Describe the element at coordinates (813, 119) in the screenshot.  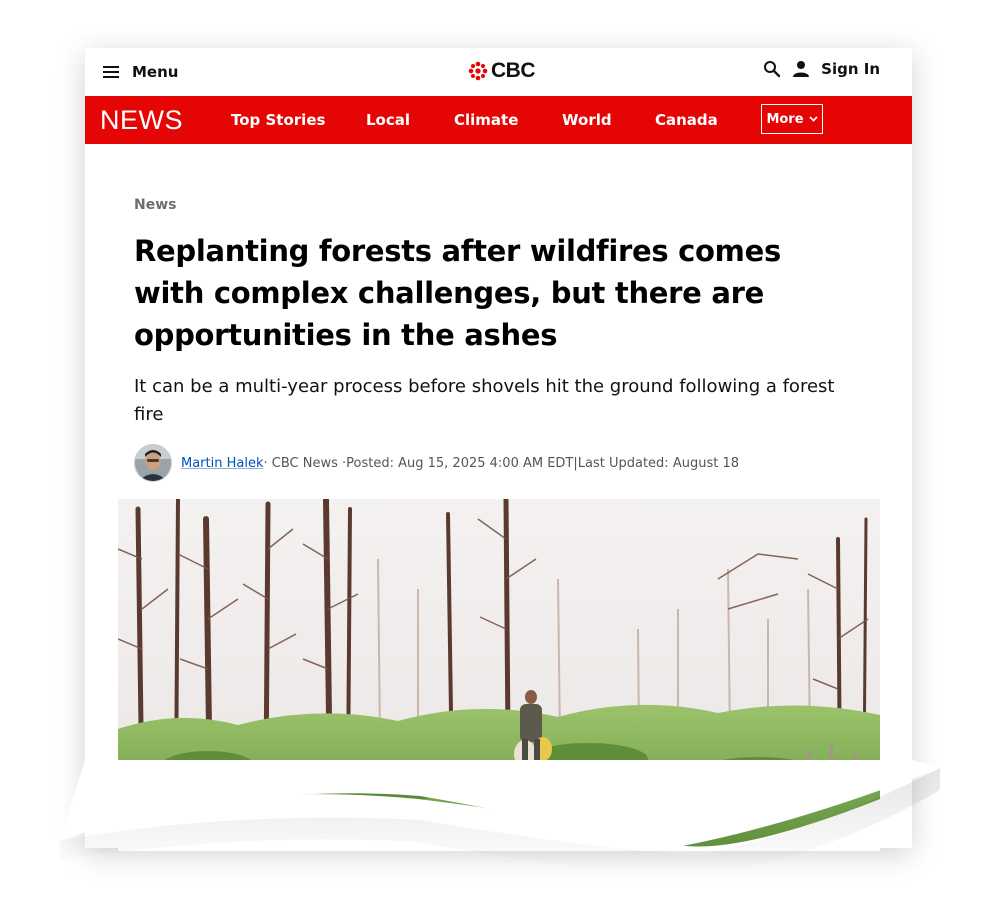
I see `chevron-down-icon` at that location.